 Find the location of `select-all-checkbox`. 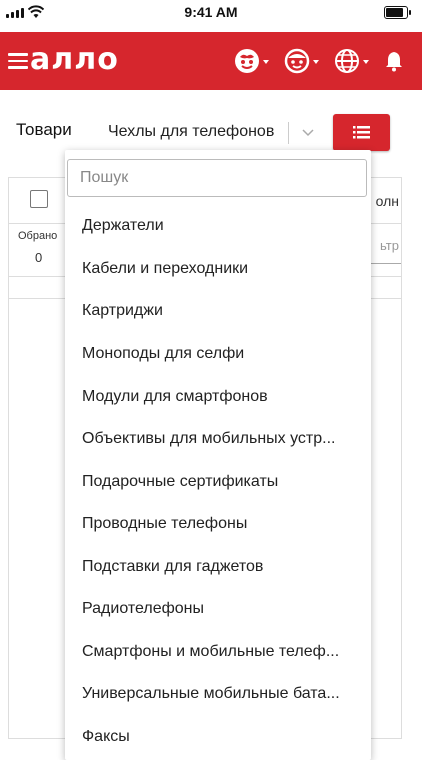

select-all-checkbox is located at coordinates (39, 199).